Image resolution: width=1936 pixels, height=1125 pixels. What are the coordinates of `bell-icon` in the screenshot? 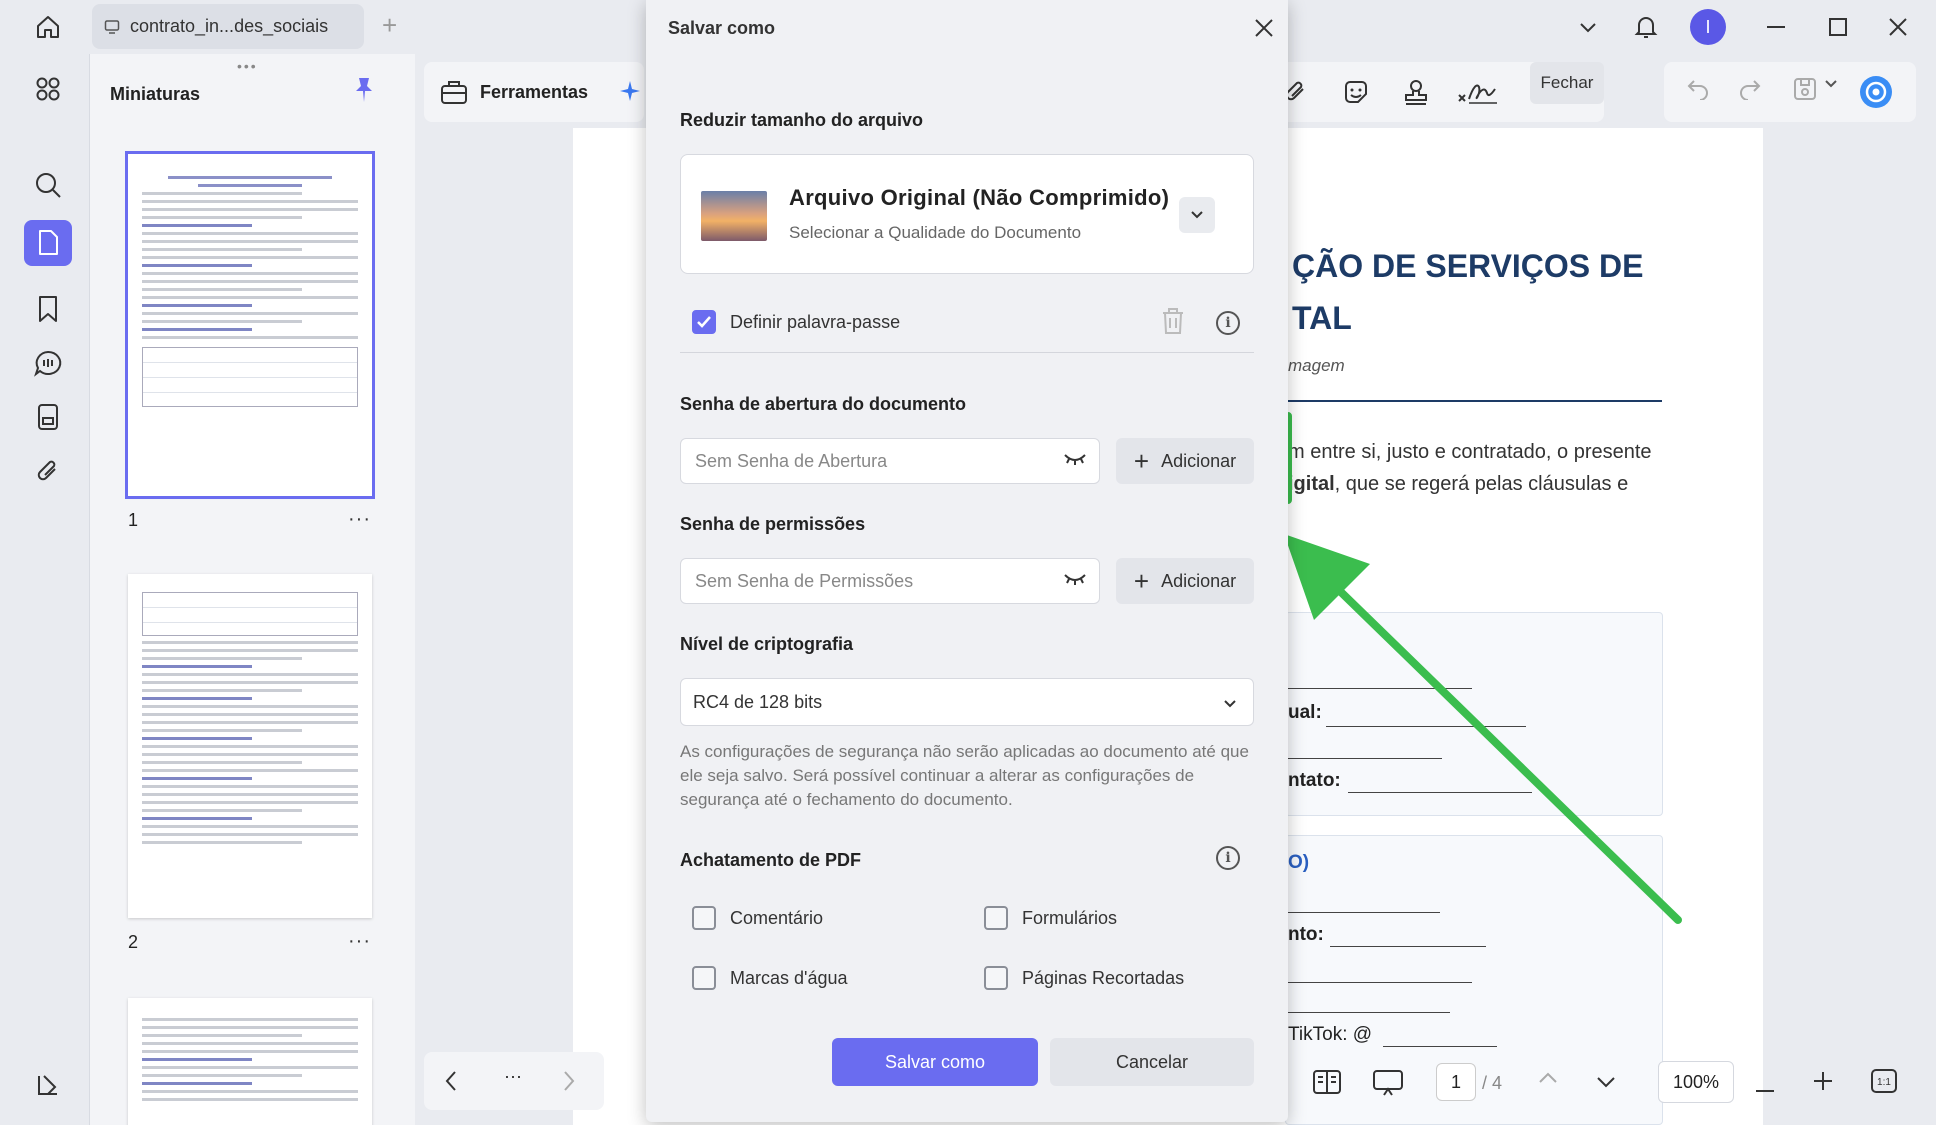 It's located at (1646, 27).